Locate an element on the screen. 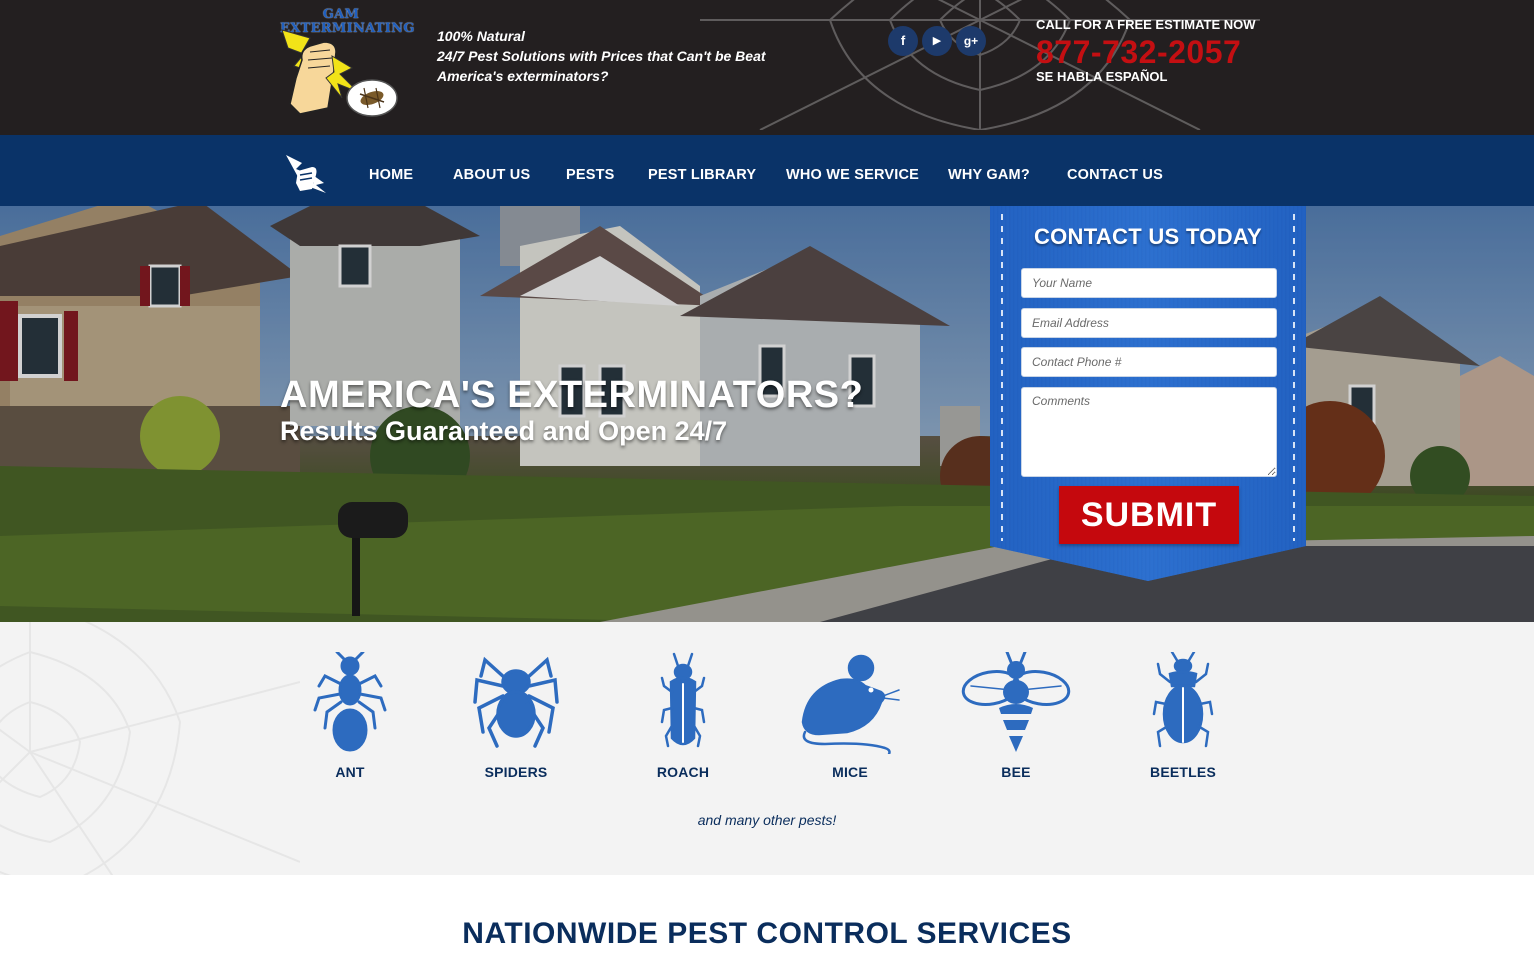 The height and width of the screenshot is (975, 1534). youtube-icon: ▶ is located at coordinates (937, 41).